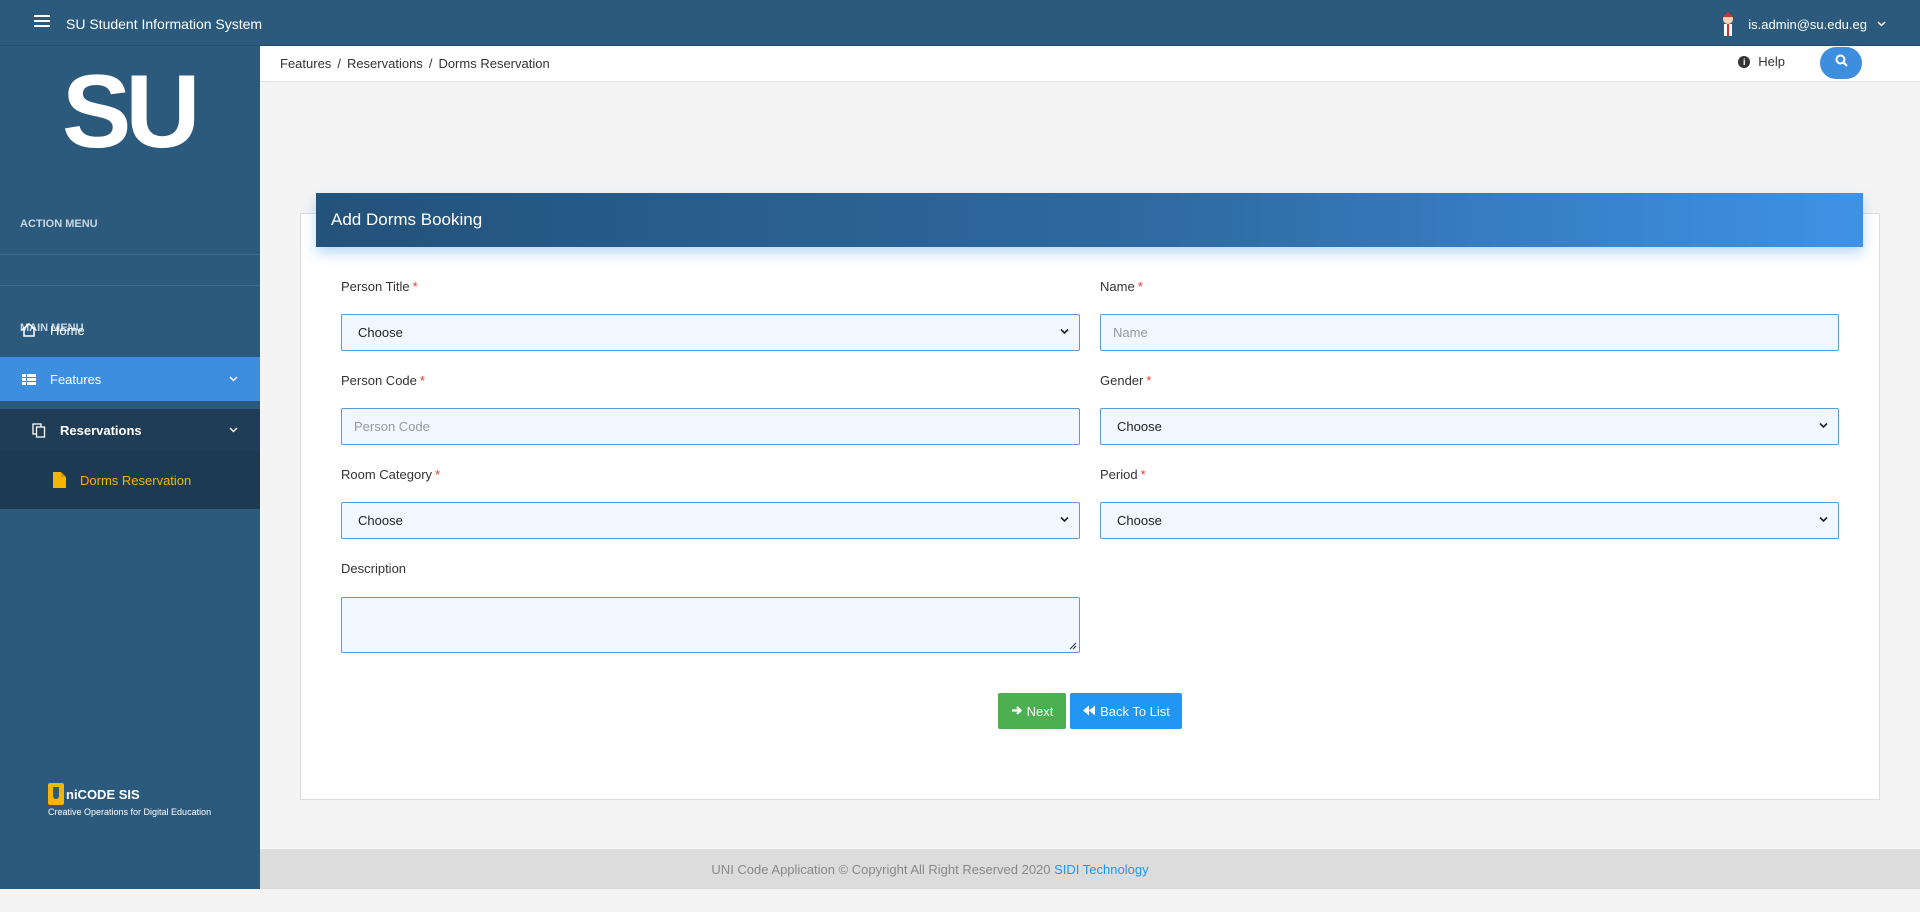 The height and width of the screenshot is (912, 1920). Describe the element at coordinates (164, 24) in the screenshot. I see `app-title: SU Student Information System` at that location.